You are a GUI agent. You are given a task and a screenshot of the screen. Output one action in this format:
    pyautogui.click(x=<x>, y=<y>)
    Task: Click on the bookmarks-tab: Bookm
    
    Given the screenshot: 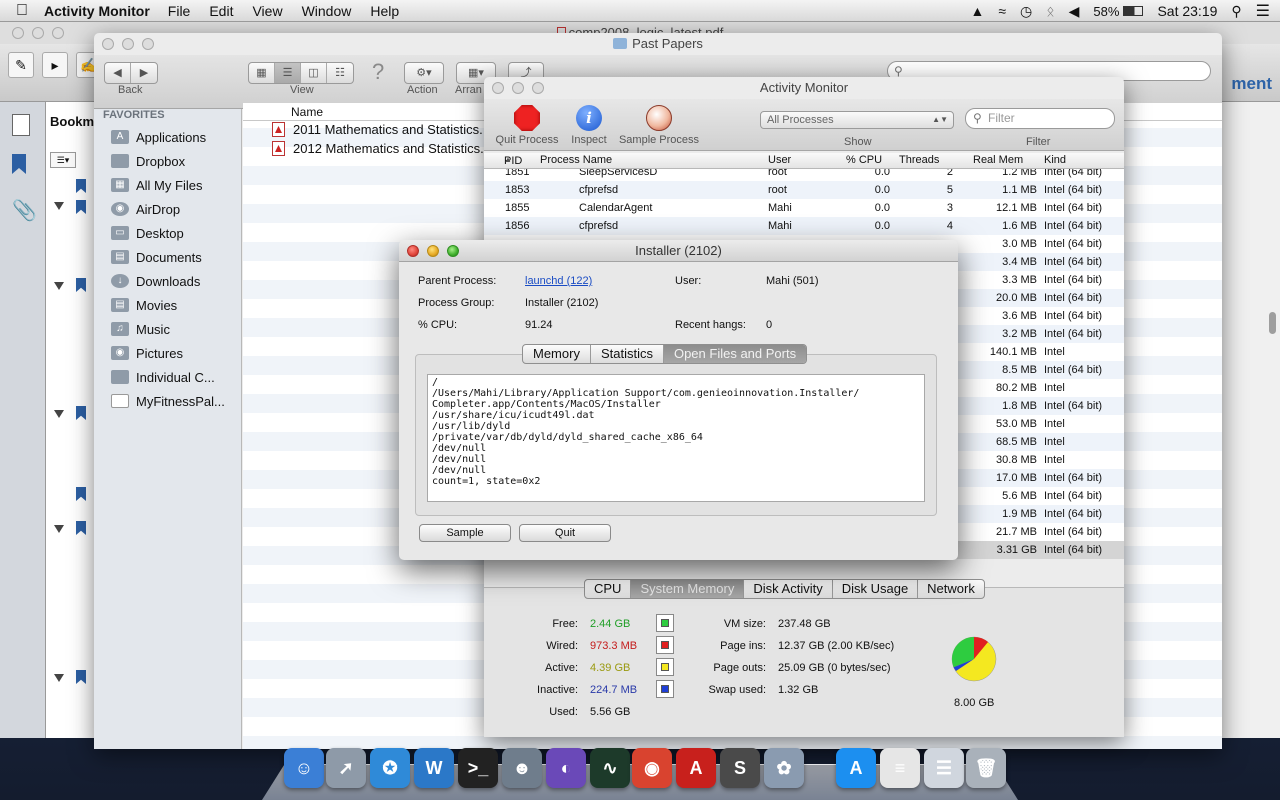 What is the action you would take?
    pyautogui.click(x=72, y=121)
    